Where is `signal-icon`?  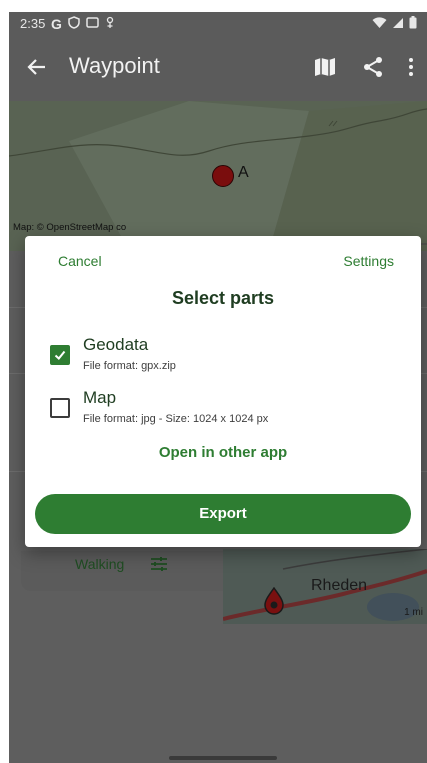
signal-icon is located at coordinates (398, 25).